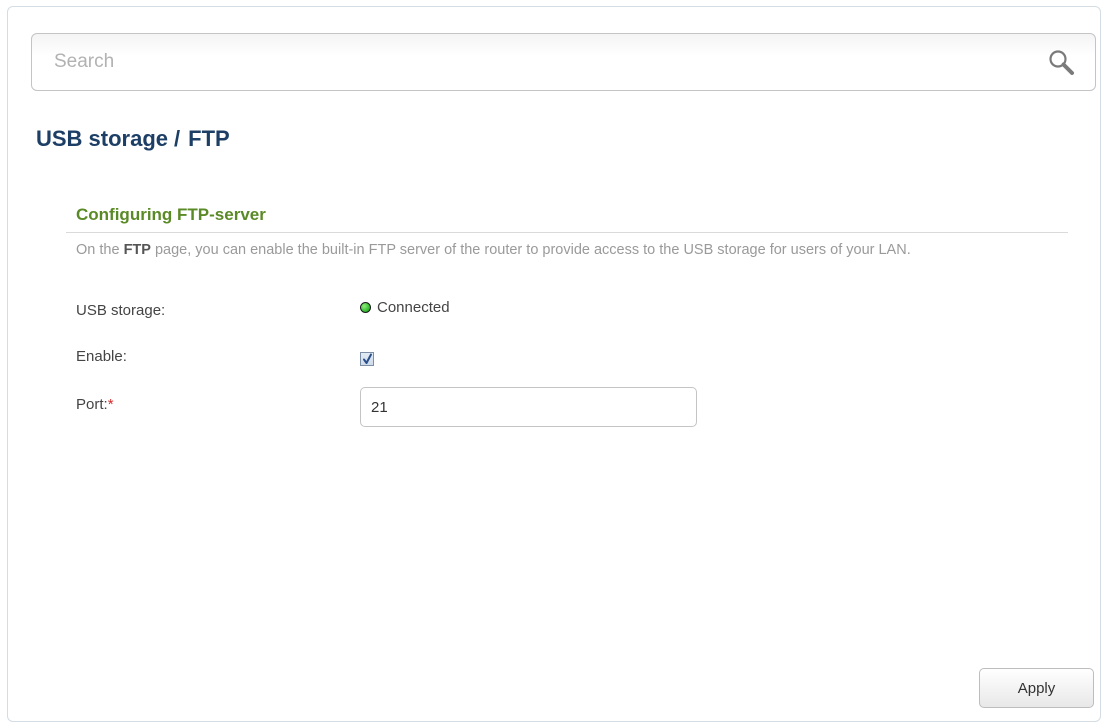  Describe the element at coordinates (171, 214) in the screenshot. I see `section-title: Configuring FTP-server` at that location.